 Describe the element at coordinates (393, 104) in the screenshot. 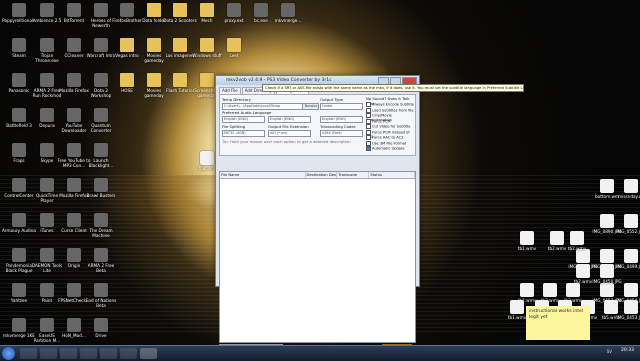

I see `checkbox-label: Always Encode Subtitle` at that location.